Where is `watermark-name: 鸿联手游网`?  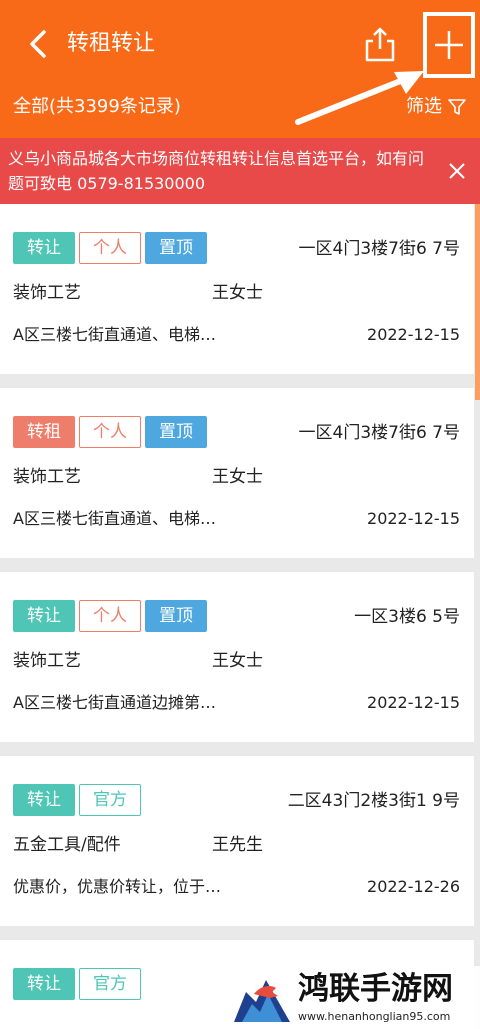 watermark-name: 鸿联手游网 is located at coordinates (375, 989).